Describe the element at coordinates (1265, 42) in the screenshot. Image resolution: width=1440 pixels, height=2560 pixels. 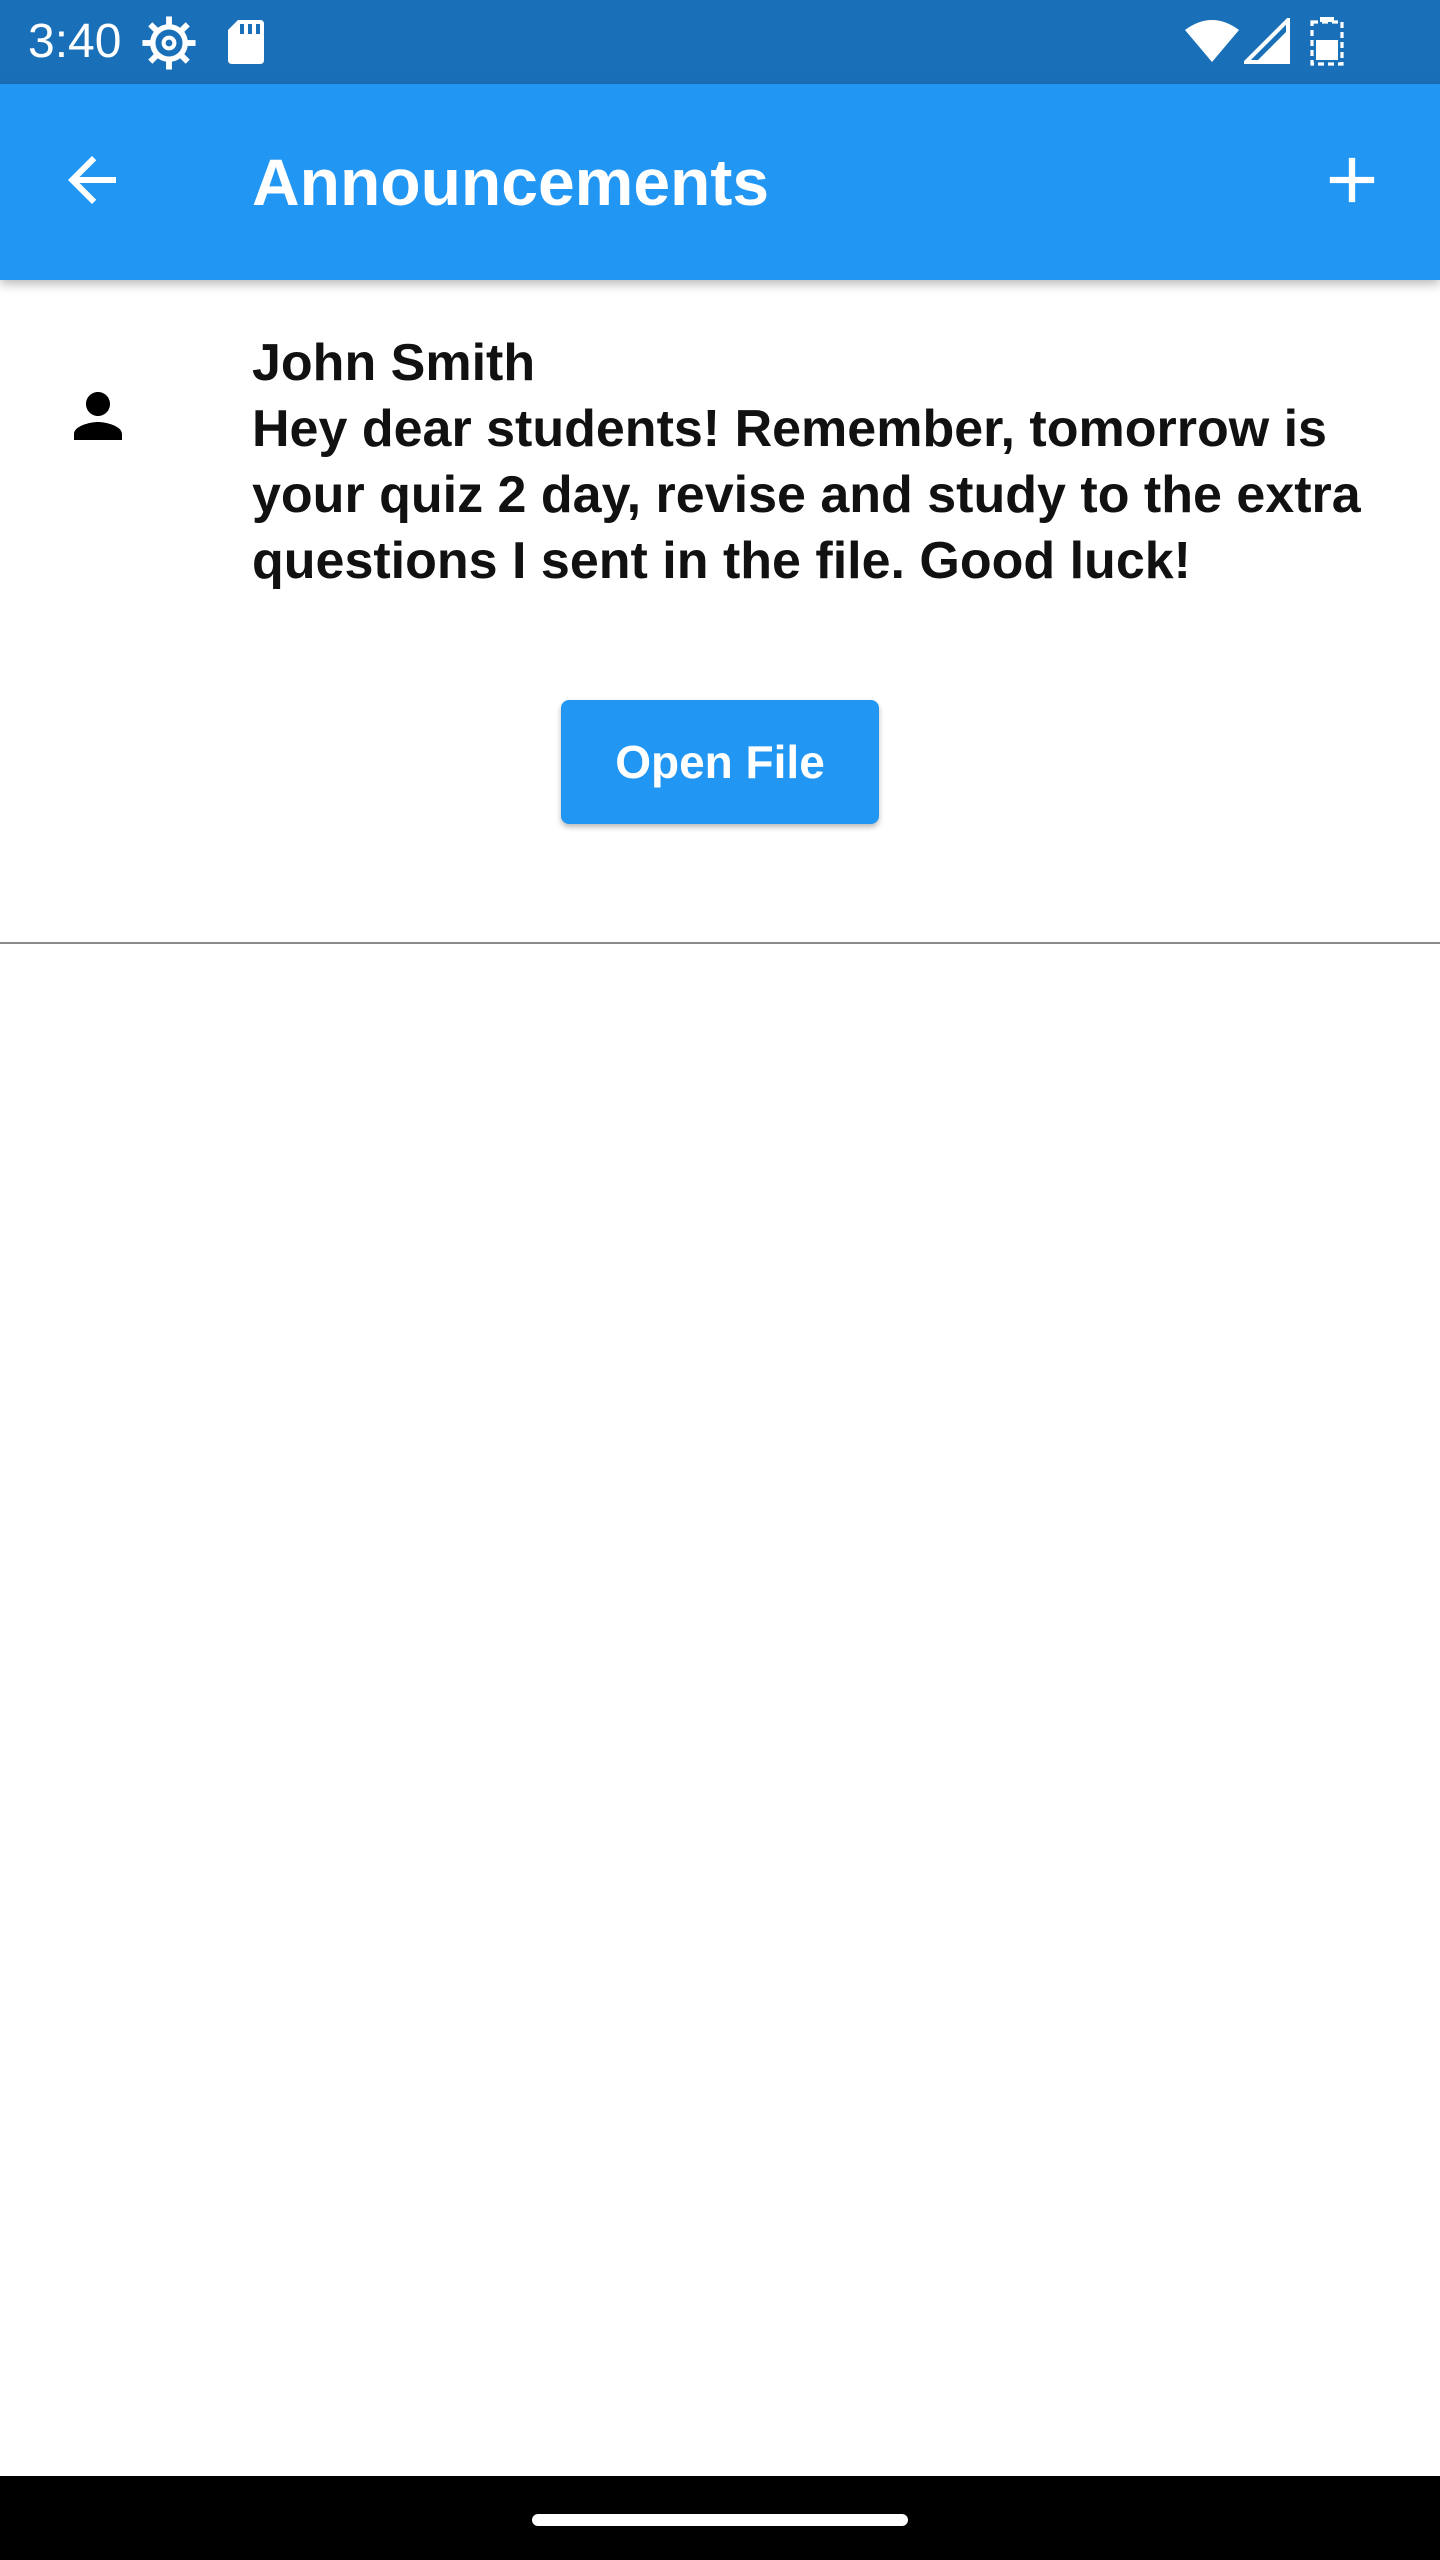
I see `cell-signal-icon` at that location.